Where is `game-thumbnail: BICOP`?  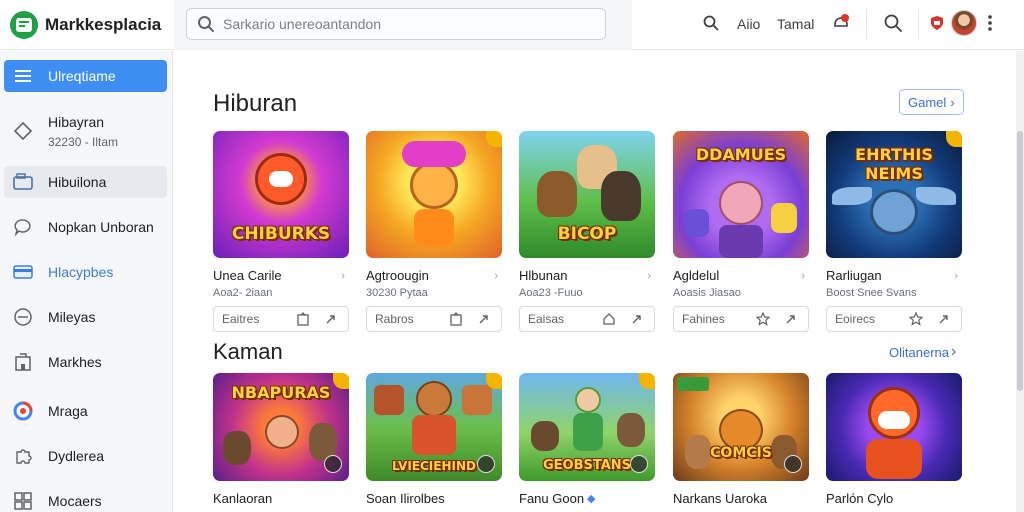
game-thumbnail: BICOP is located at coordinates (587, 194).